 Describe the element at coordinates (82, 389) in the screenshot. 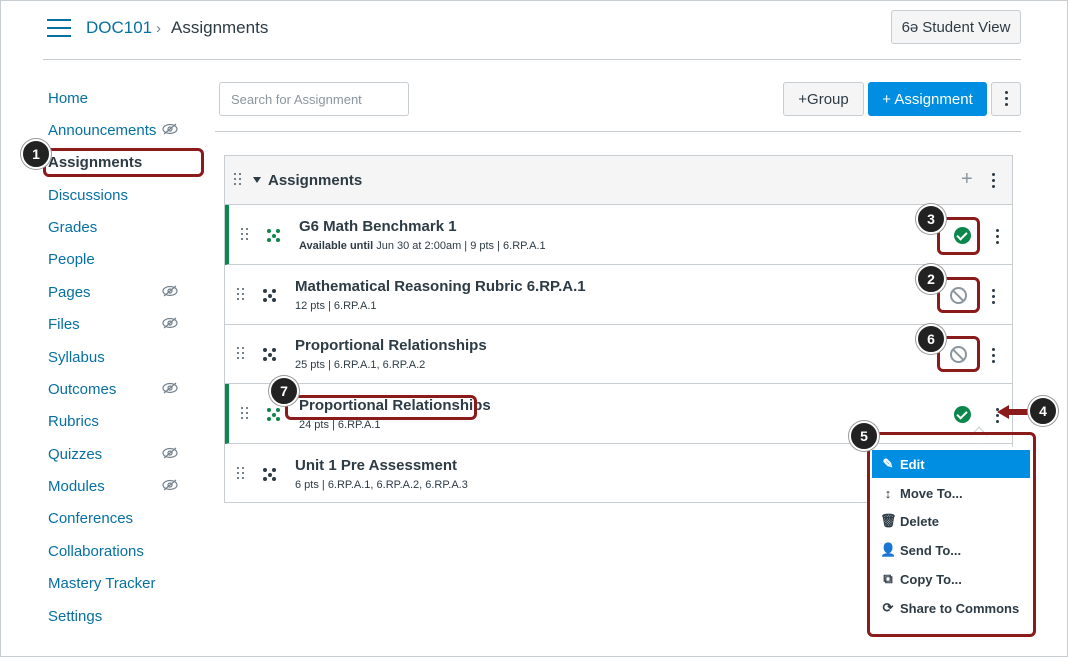

I see `sidebar-item-outcomes: Outcomes` at that location.